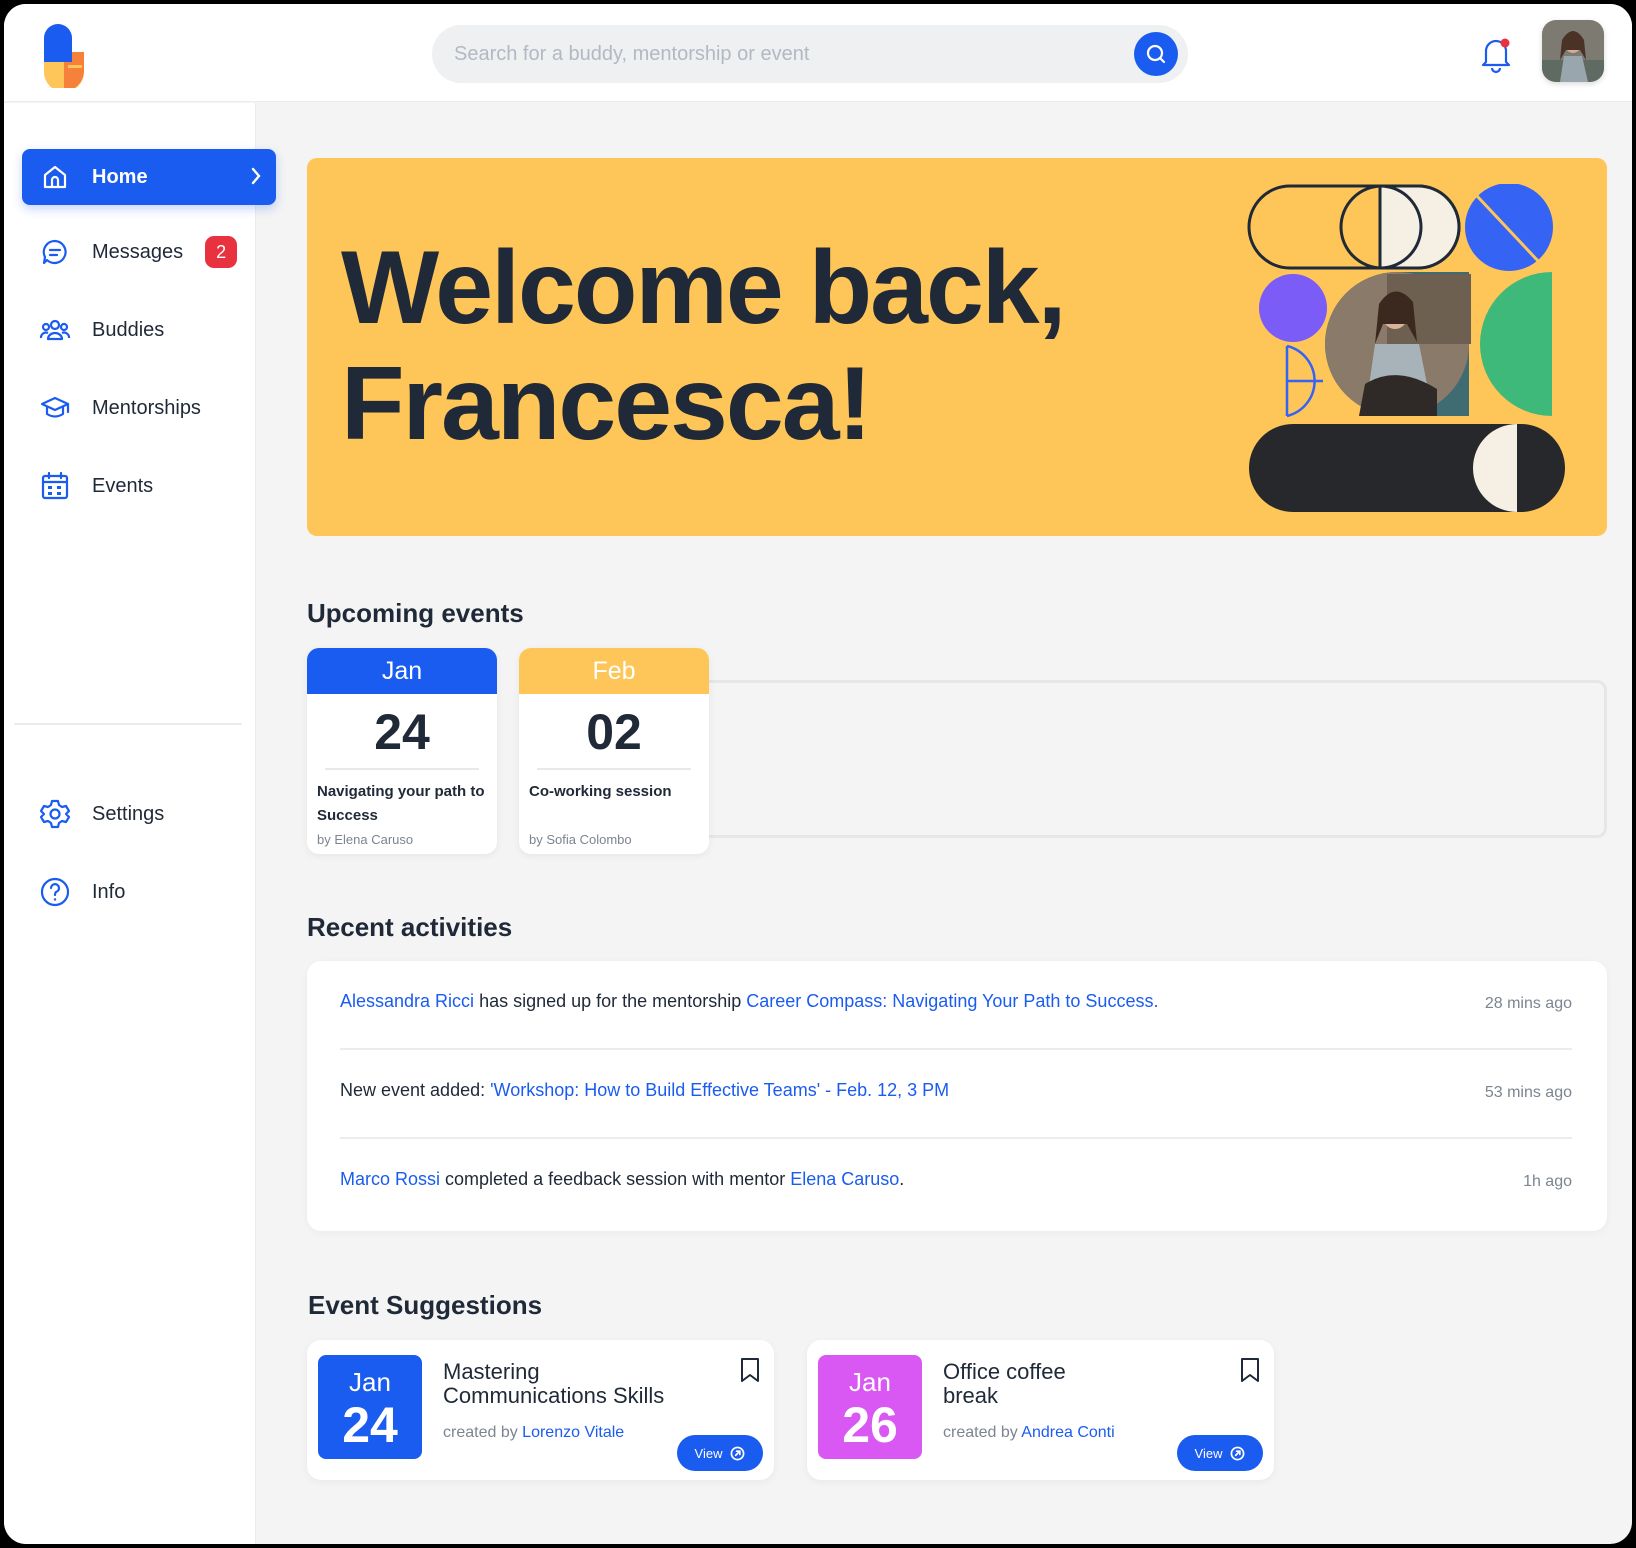  Describe the element at coordinates (149, 892) in the screenshot. I see `sidebar-item-info: Info` at that location.